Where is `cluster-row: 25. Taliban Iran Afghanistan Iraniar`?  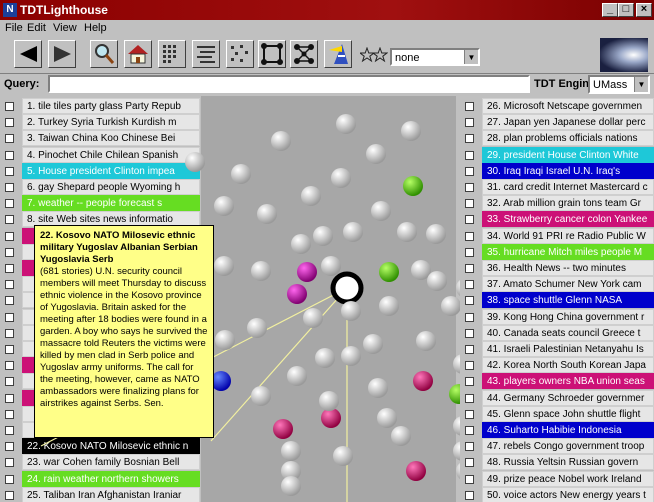 cluster-row: 25. Taliban Iran Afghanistan Iraniar is located at coordinates (100, 494).